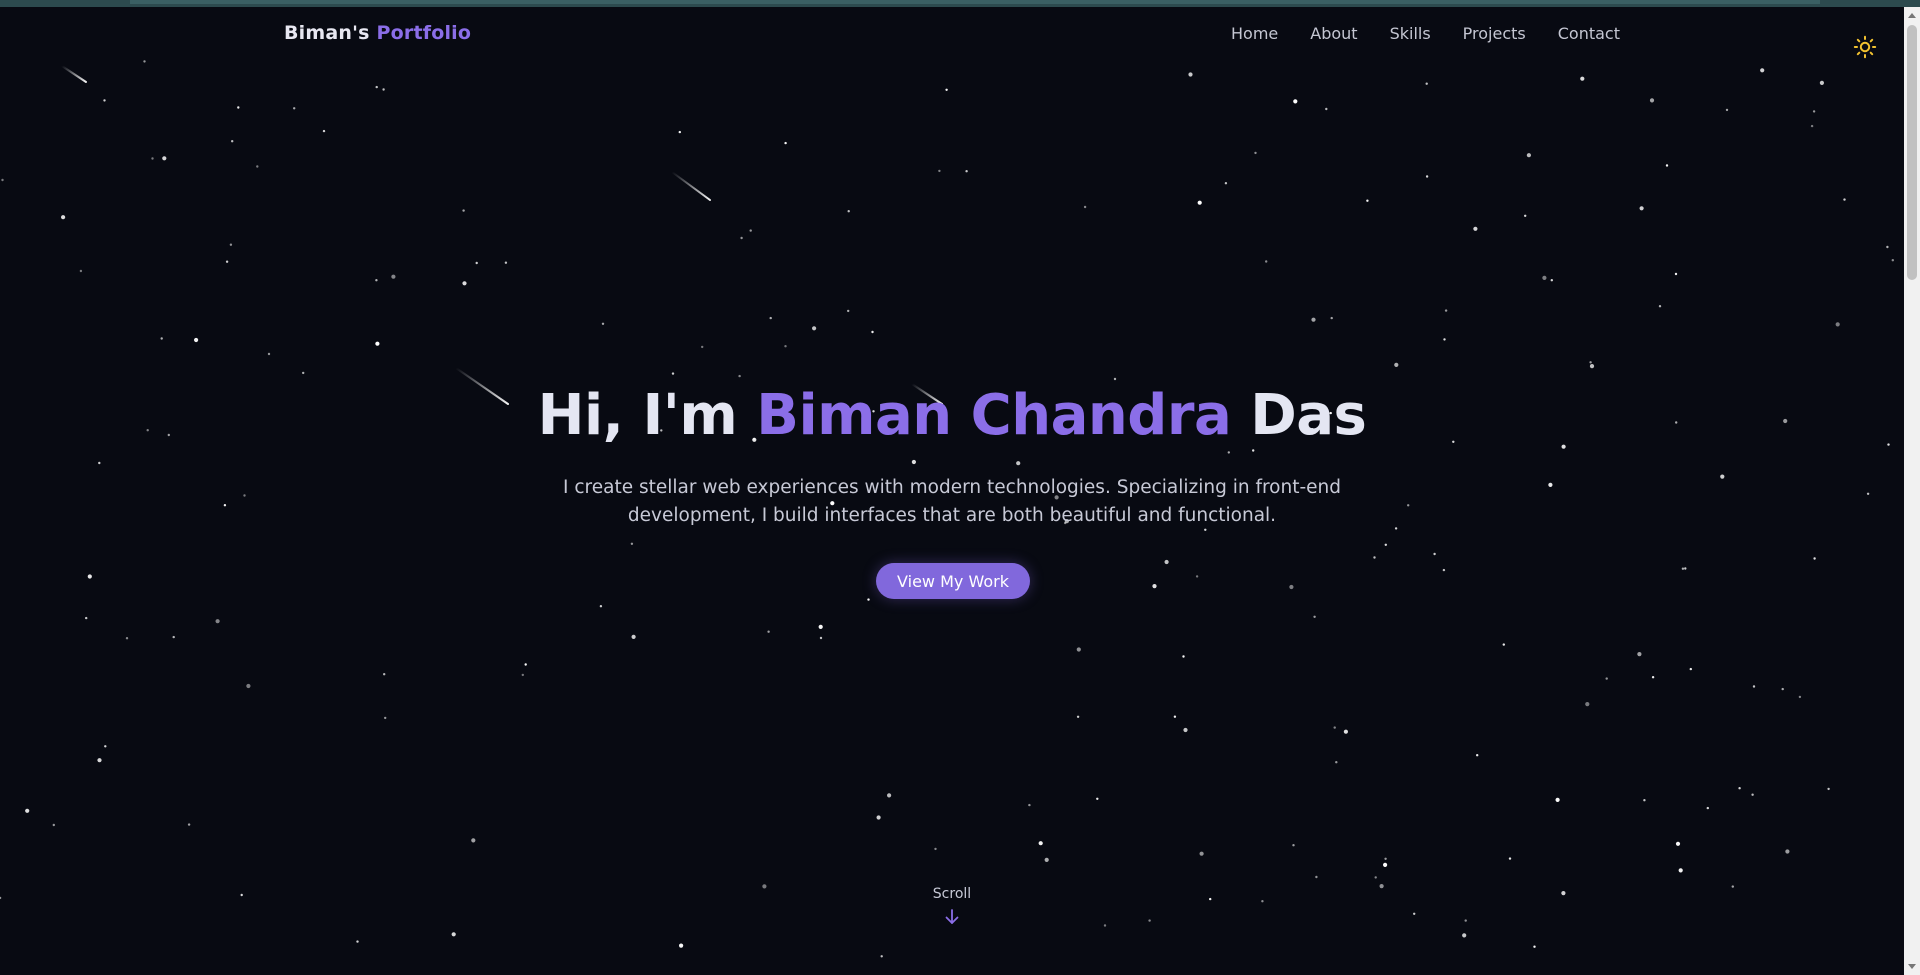  What do you see at coordinates (1912, 152) in the screenshot?
I see `scrollbar-thumb` at bounding box center [1912, 152].